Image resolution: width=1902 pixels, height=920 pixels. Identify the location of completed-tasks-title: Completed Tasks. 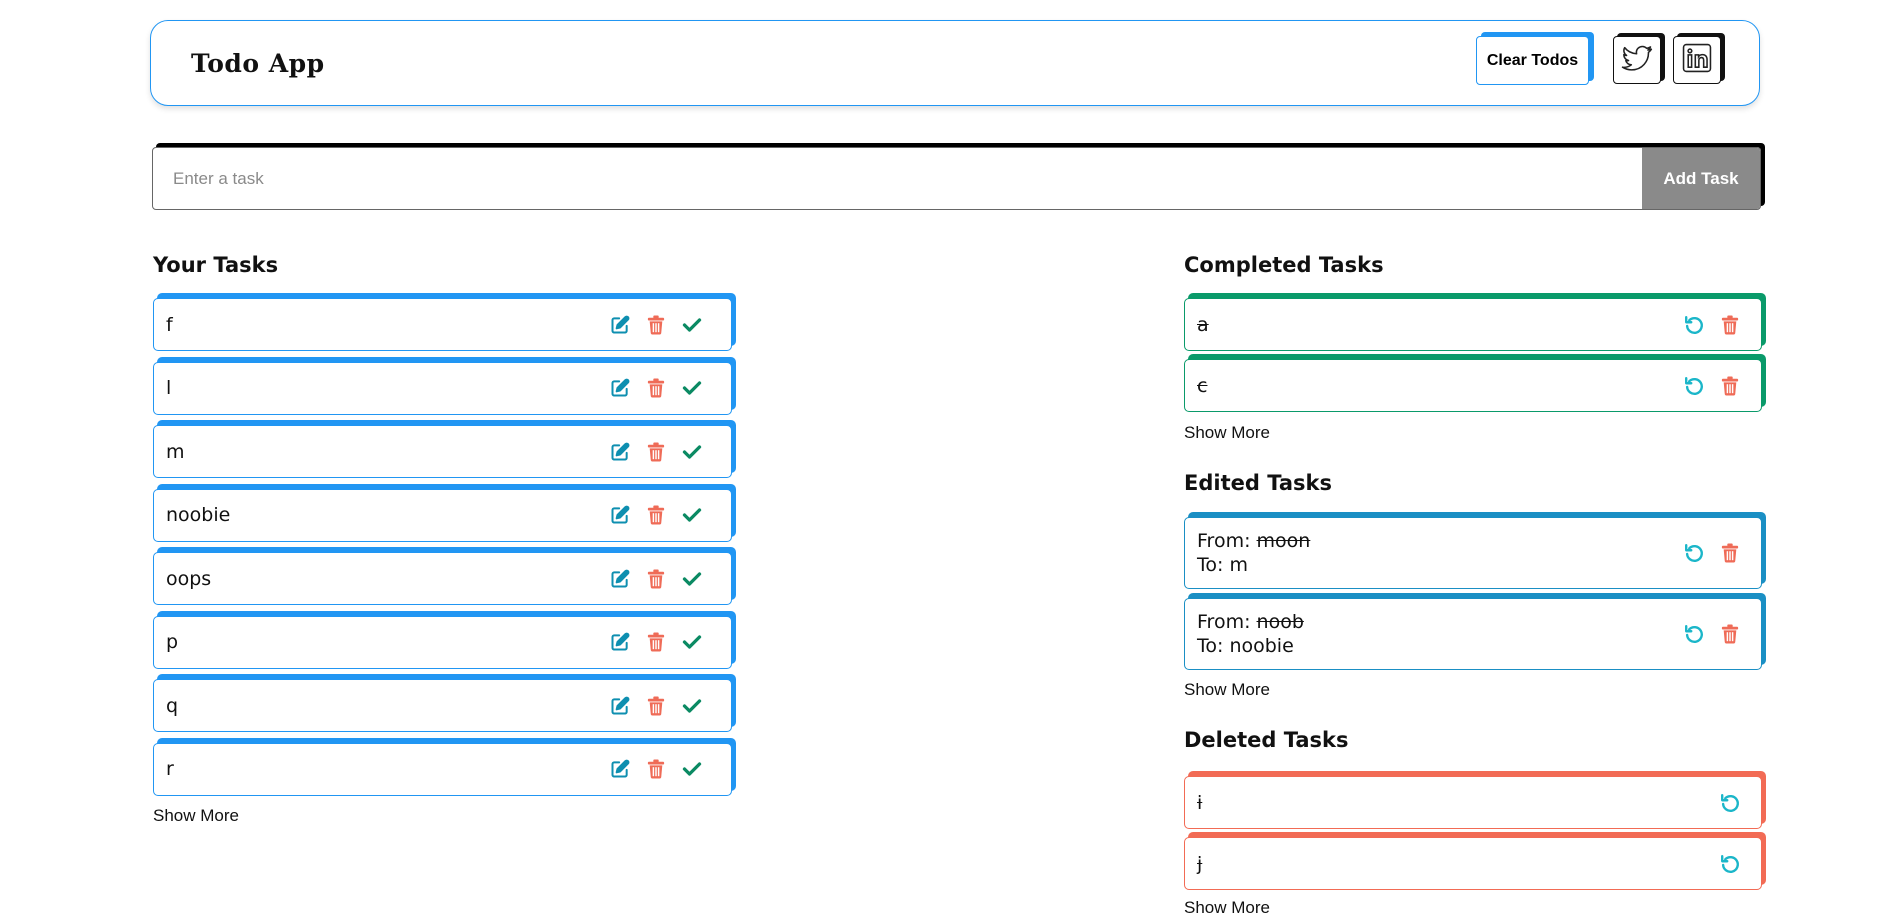
(1284, 265).